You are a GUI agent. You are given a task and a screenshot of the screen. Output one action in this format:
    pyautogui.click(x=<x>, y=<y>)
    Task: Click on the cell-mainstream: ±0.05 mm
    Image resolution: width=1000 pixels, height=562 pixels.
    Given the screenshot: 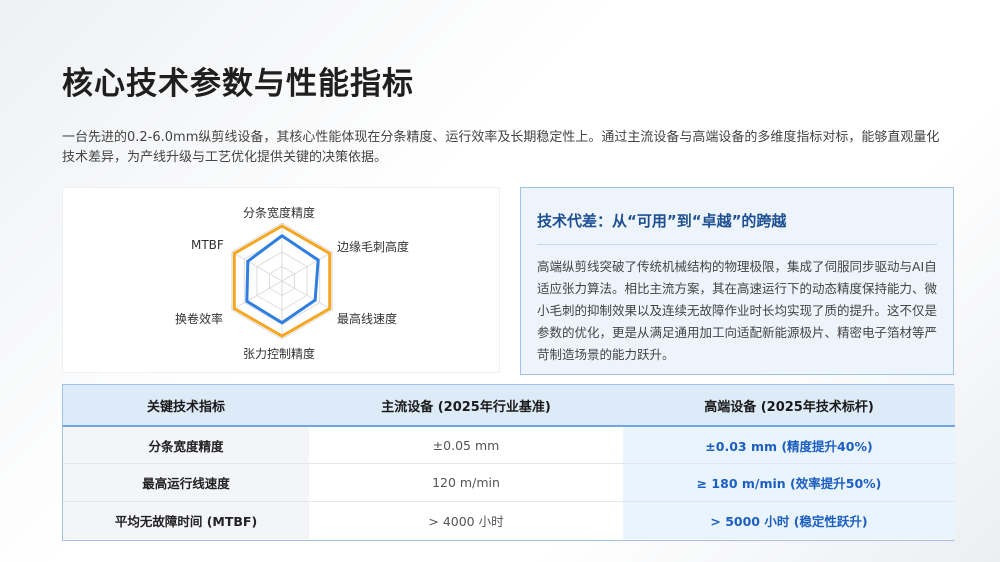 What is the action you would take?
    pyautogui.click(x=466, y=445)
    